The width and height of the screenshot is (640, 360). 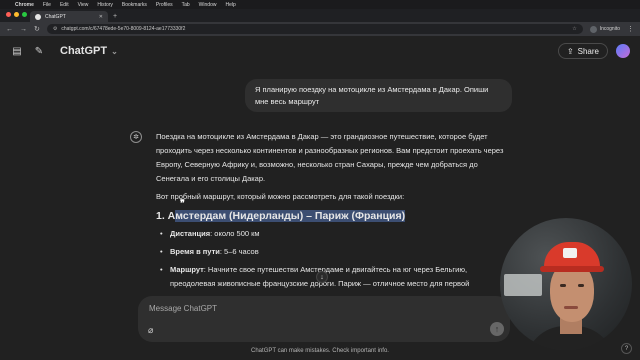 What do you see at coordinates (623, 51) in the screenshot?
I see `avatar` at bounding box center [623, 51].